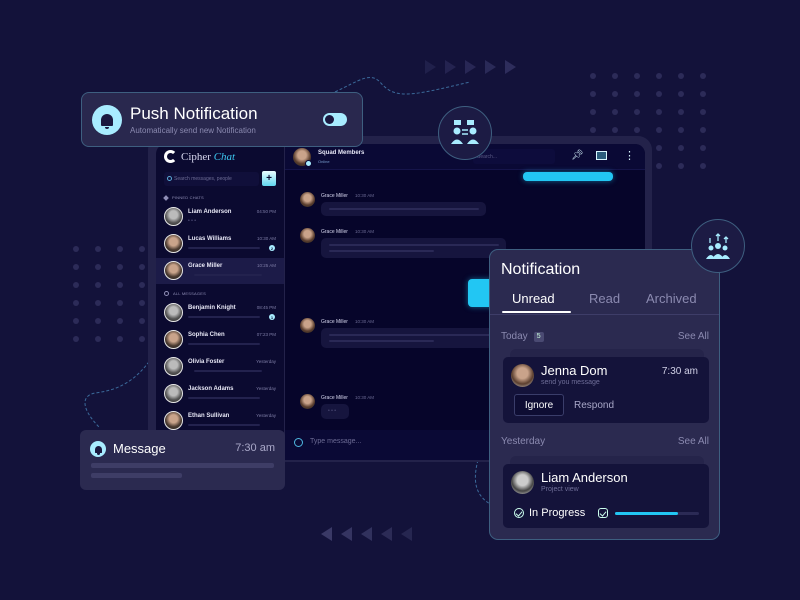 This screenshot has width=800, height=600. I want to click on more-vertical-icon: ⋮, so click(629, 156).